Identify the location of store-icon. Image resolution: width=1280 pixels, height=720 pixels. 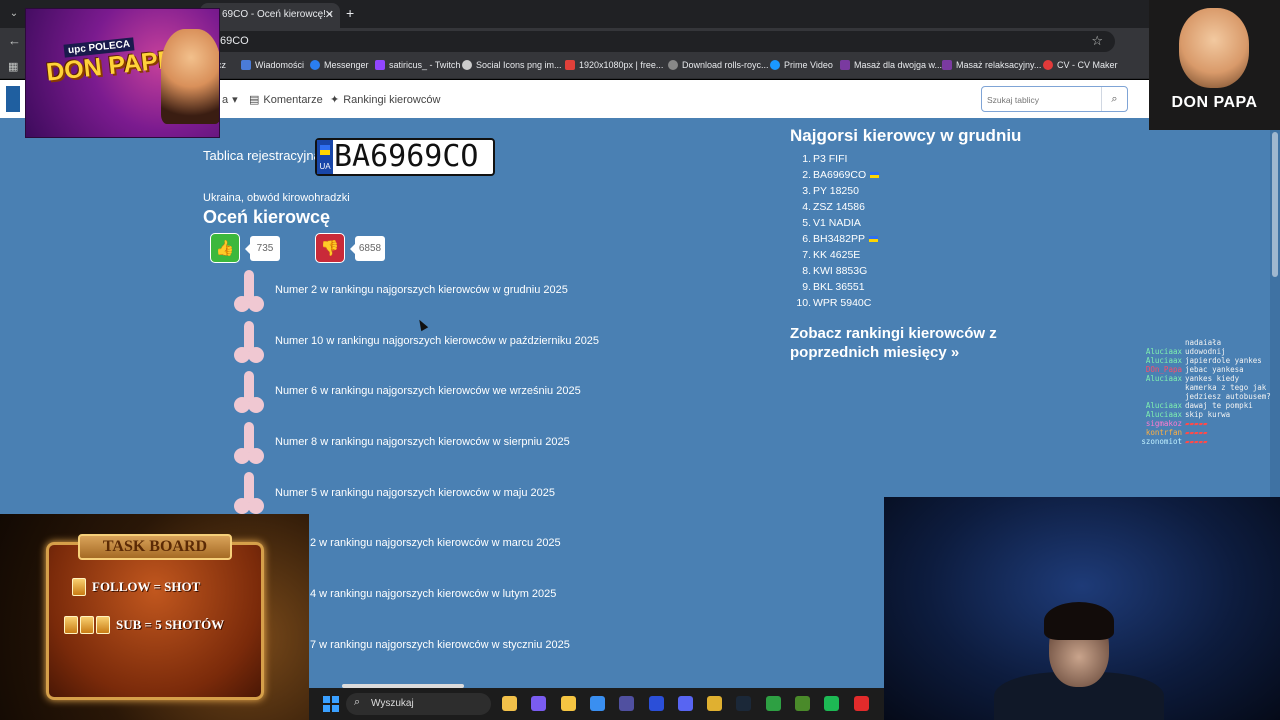
(597, 703).